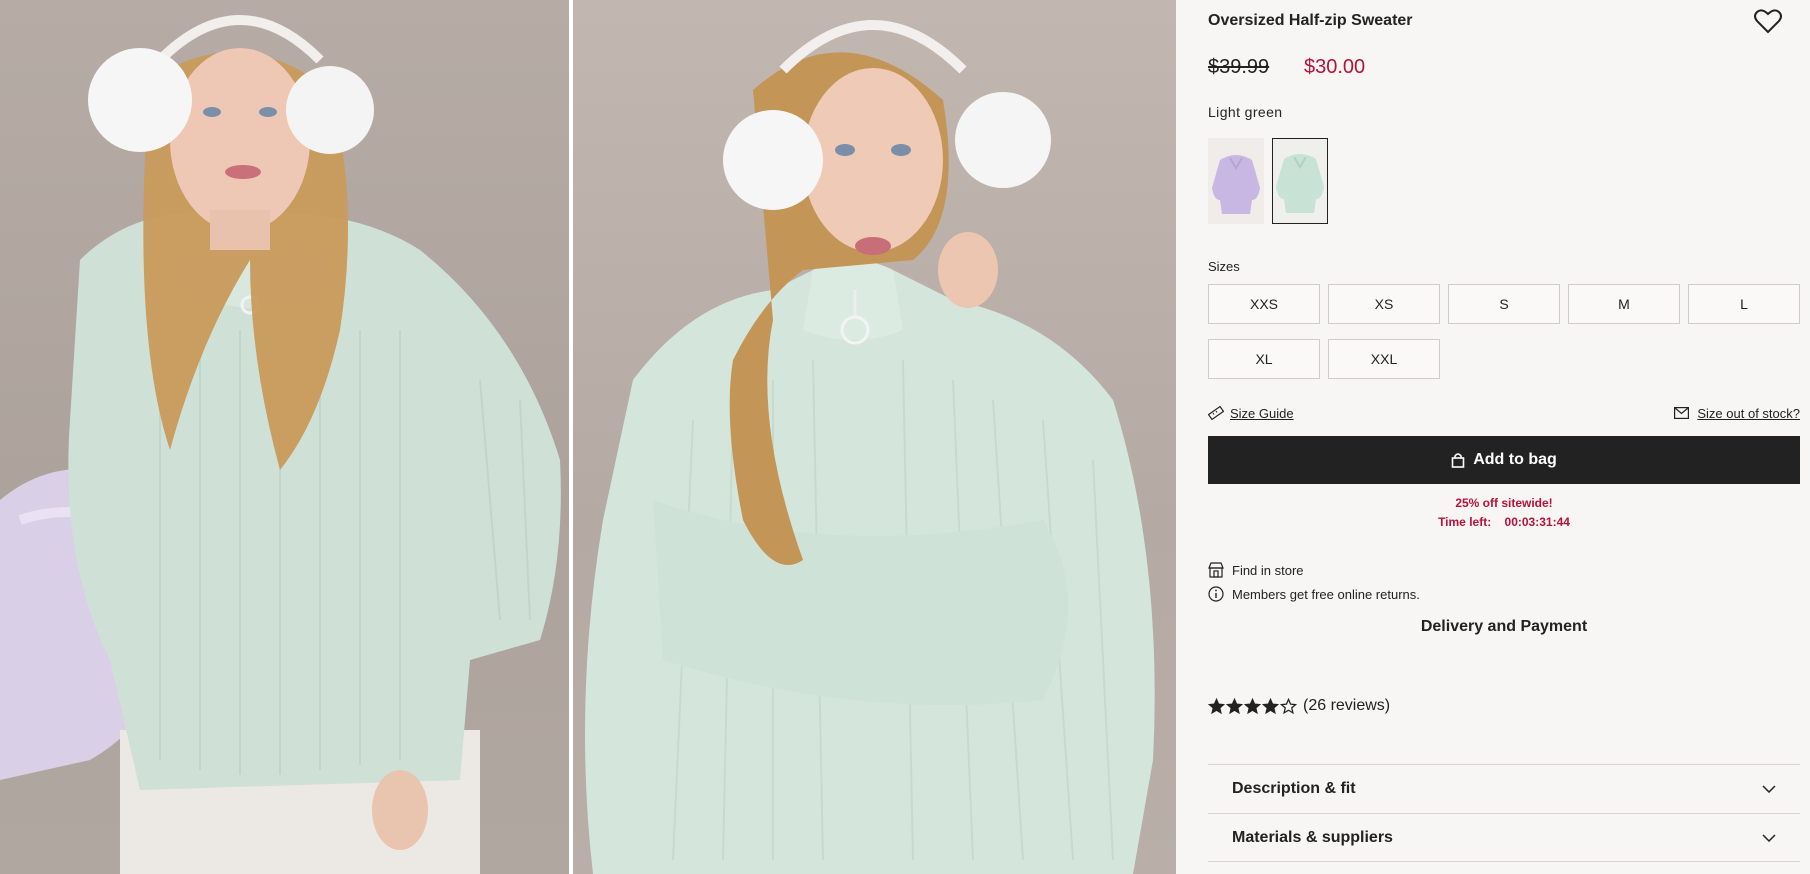 The width and height of the screenshot is (1810, 874). Describe the element at coordinates (1239, 67) in the screenshot. I see `original-price: $39.99` at that location.